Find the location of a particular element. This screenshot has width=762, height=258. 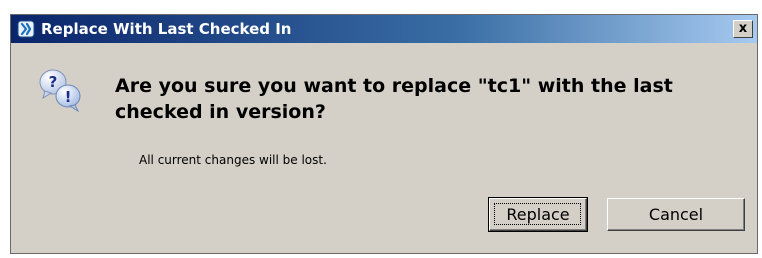

question-exclamation-icon: ? ! is located at coordinates (60, 90).